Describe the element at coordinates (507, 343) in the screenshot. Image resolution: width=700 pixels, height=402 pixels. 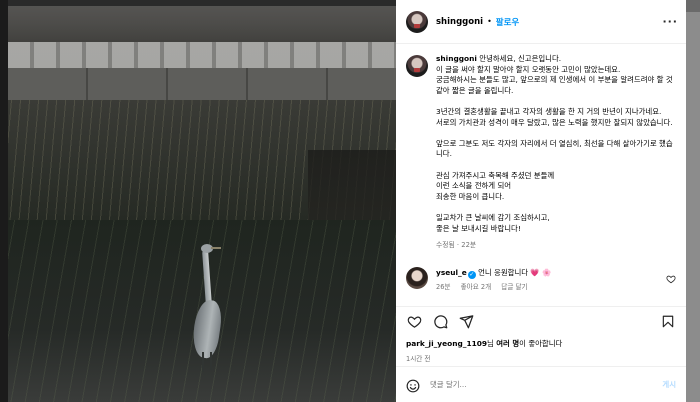
I see `liked-by-others: 여러 명` at that location.